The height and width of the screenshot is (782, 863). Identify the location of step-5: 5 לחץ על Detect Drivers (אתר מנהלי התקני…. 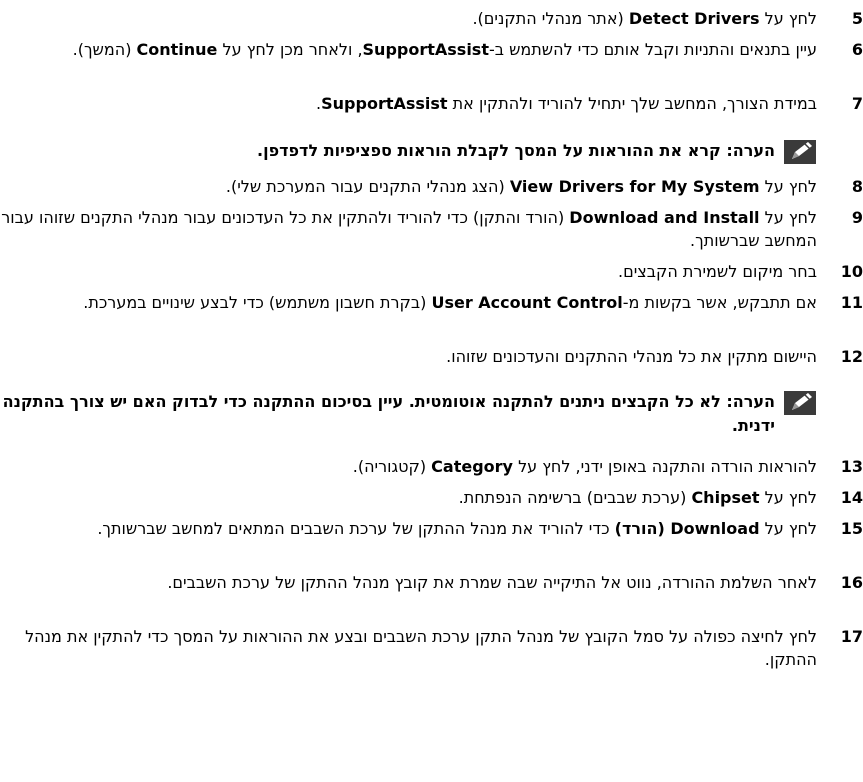
(431, 18).